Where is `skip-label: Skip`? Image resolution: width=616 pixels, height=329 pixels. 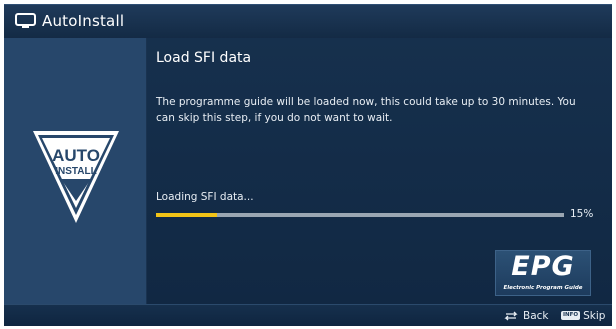 skip-label: Skip is located at coordinates (594, 315).